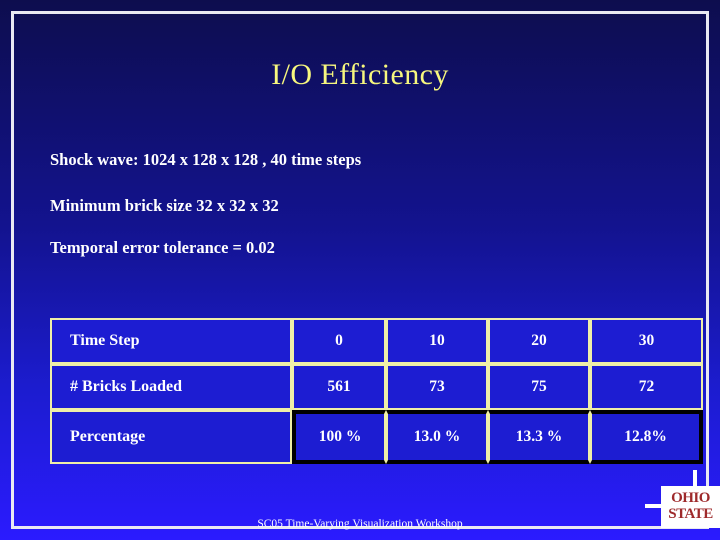  What do you see at coordinates (437, 386) in the screenshot?
I see `cell-bricks-loaded-1: 73` at bounding box center [437, 386].